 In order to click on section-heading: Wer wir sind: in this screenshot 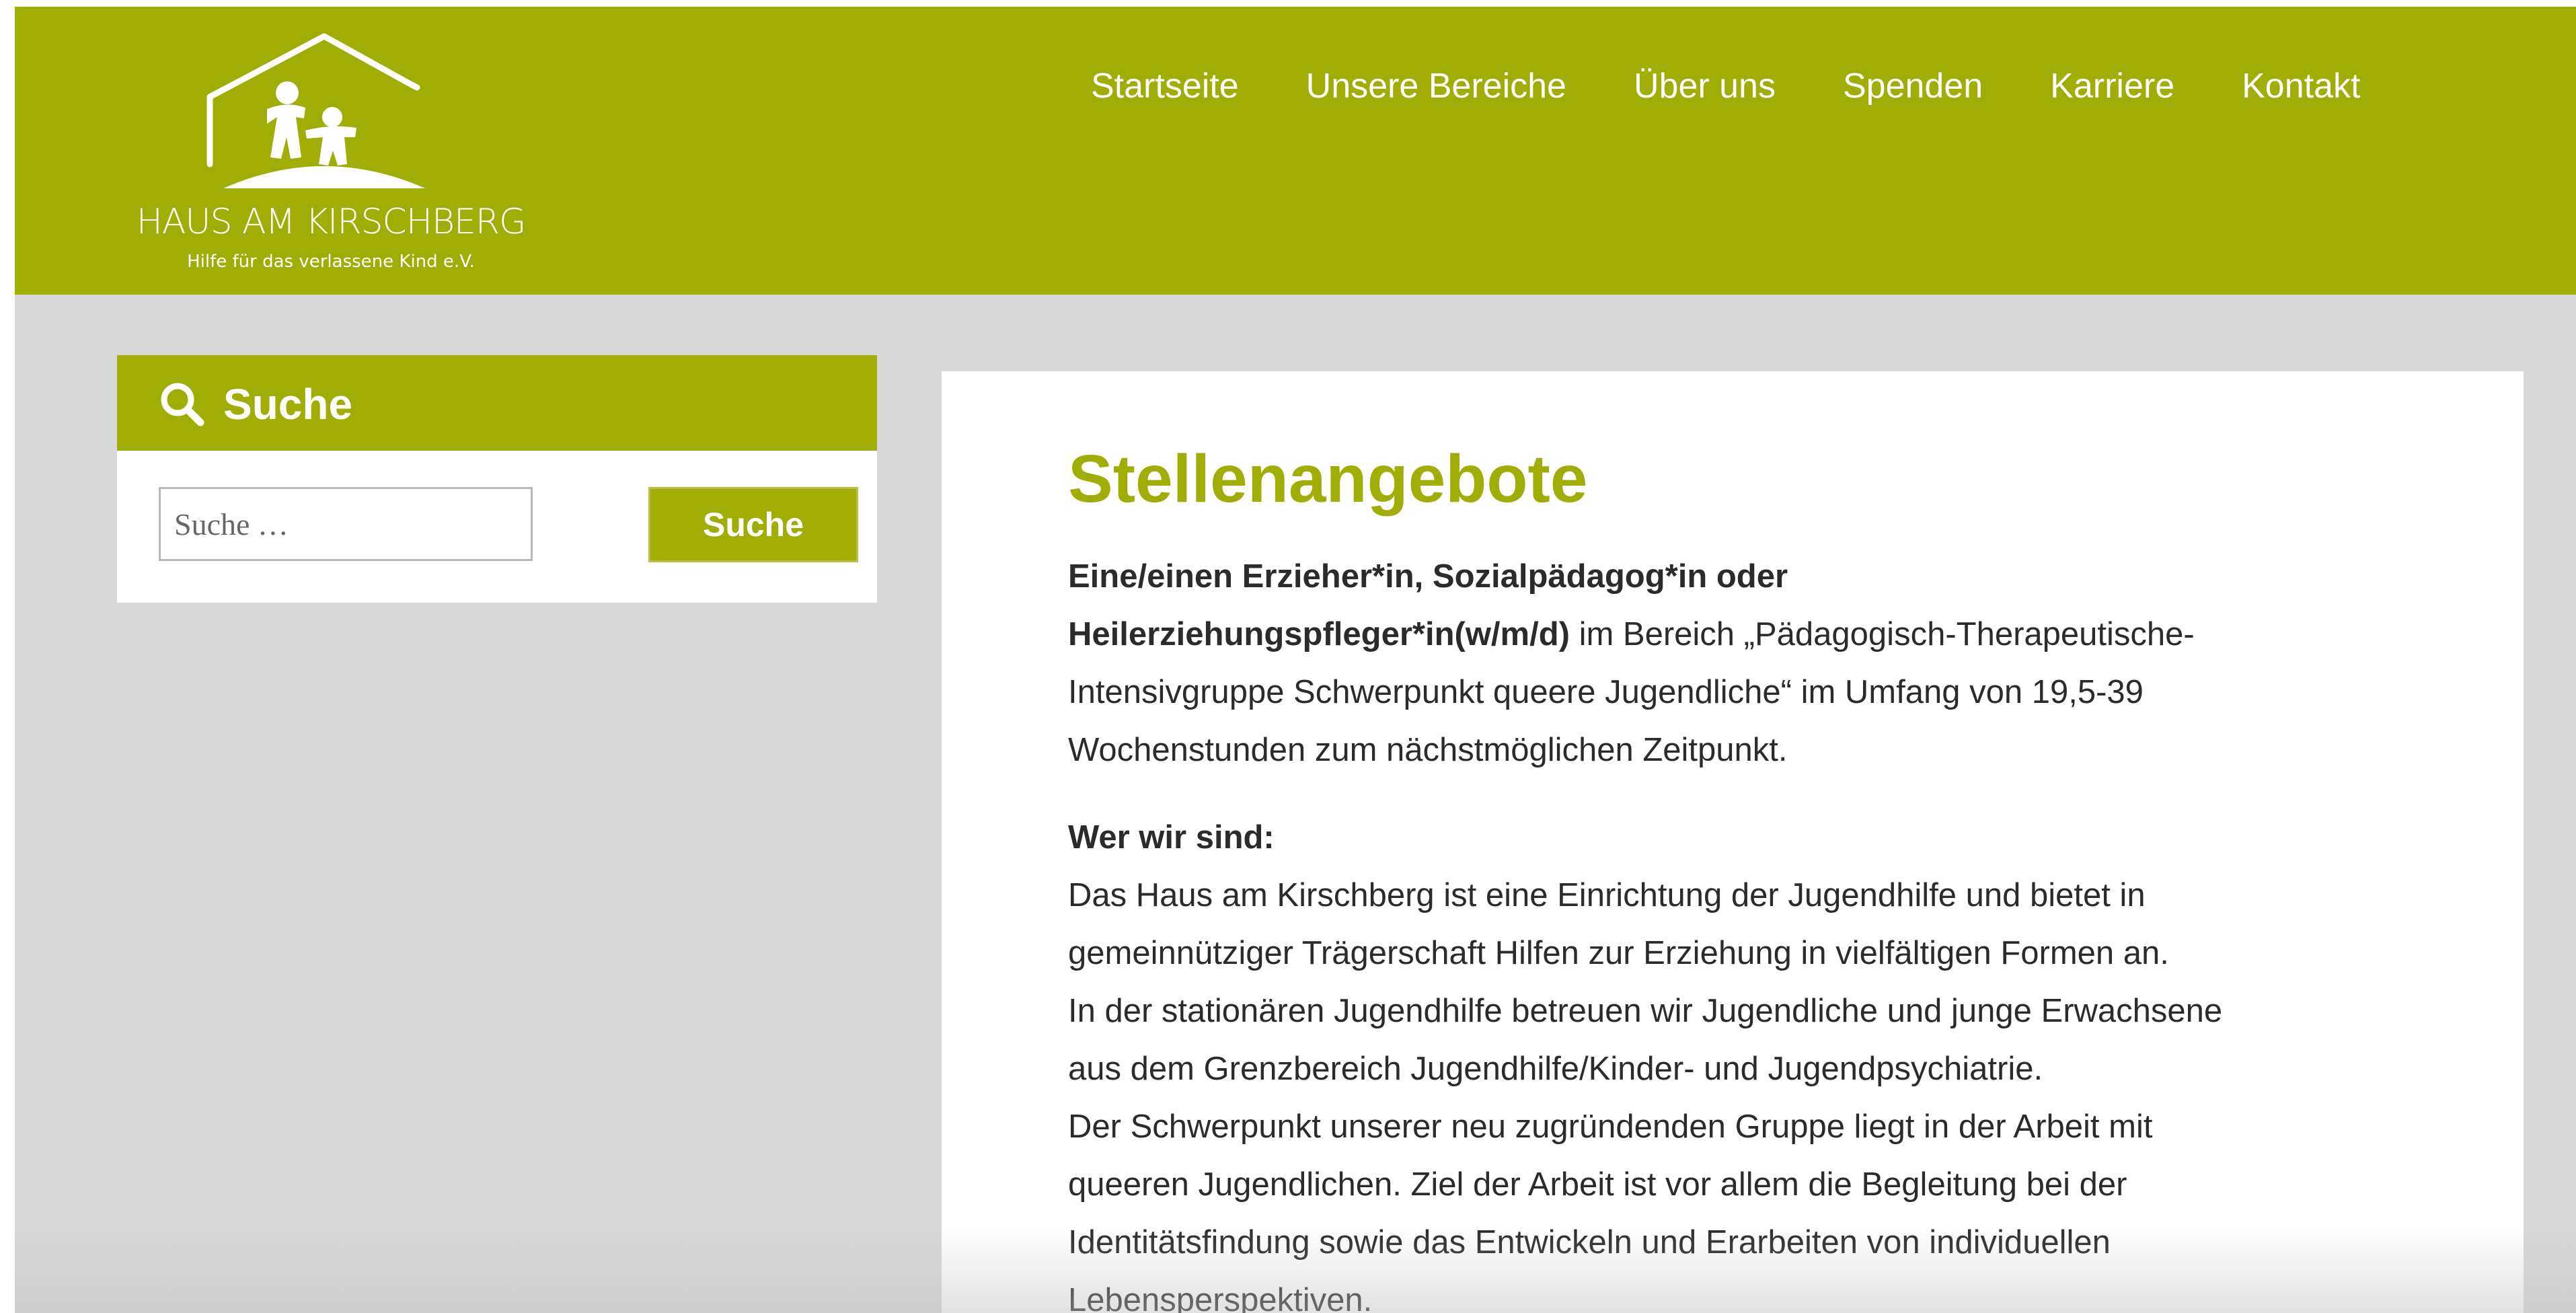, I will do `click(1171, 837)`.